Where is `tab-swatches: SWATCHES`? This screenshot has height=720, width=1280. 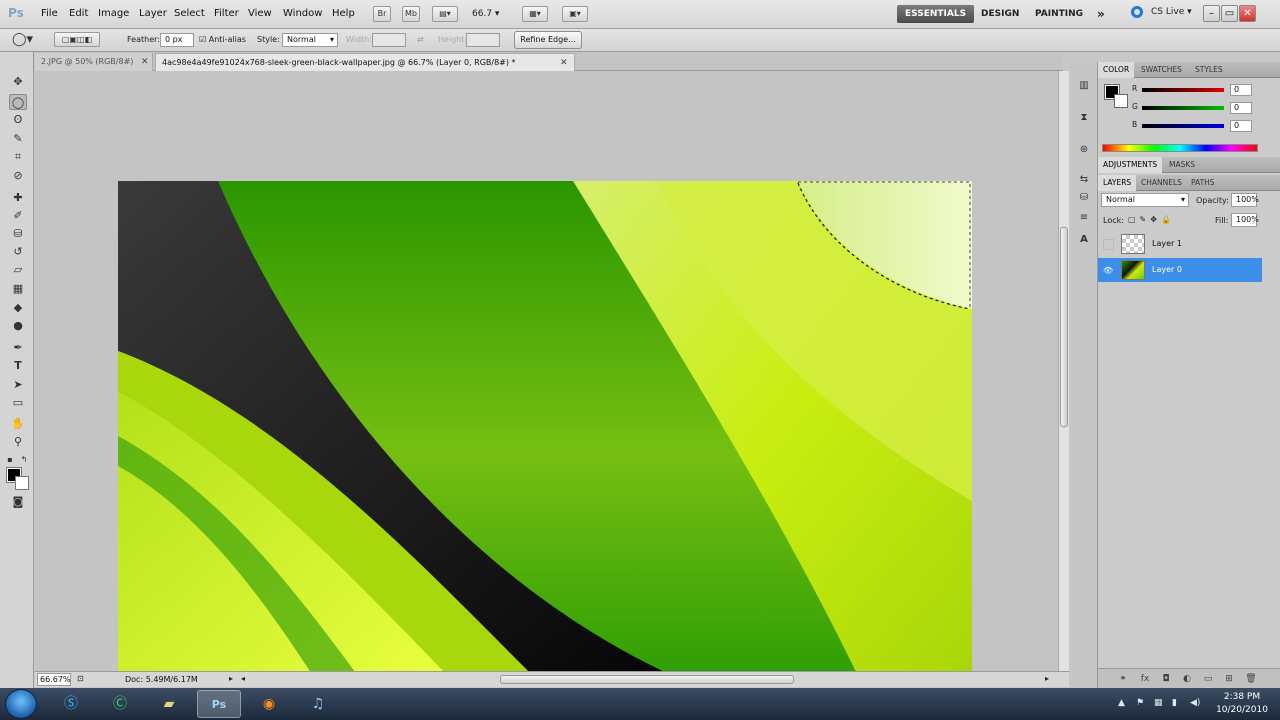 tab-swatches: SWATCHES is located at coordinates (1161, 70).